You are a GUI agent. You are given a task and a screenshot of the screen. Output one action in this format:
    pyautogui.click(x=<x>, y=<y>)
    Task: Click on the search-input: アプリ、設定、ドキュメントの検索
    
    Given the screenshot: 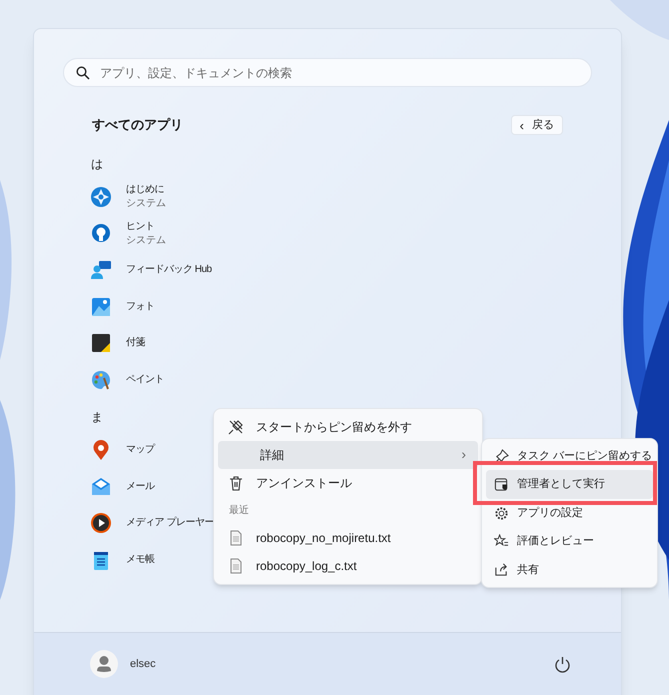 What is the action you would take?
    pyautogui.click(x=339, y=72)
    